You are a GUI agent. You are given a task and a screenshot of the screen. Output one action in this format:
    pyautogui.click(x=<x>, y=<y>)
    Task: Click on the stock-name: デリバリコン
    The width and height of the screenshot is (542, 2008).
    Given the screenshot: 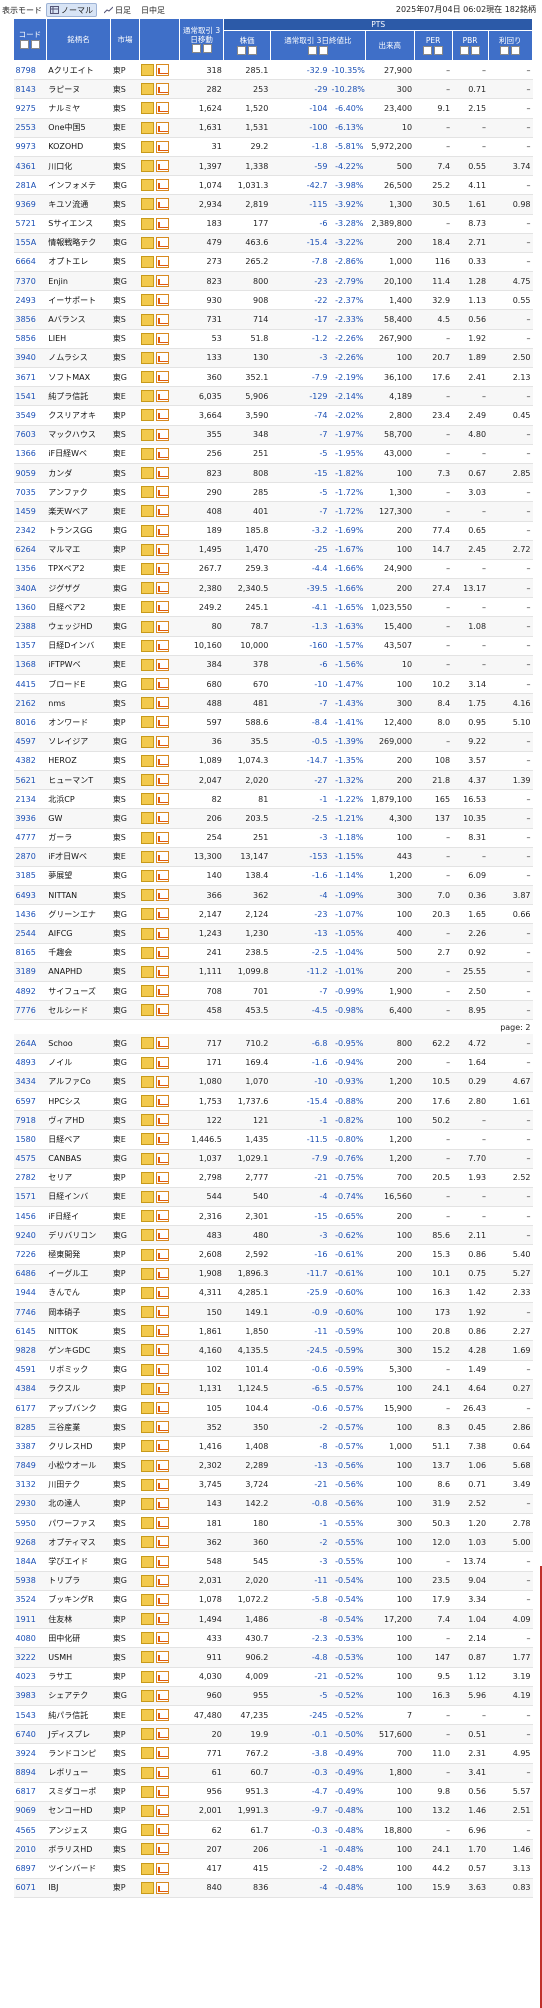 What is the action you would take?
    pyautogui.click(x=78, y=1235)
    